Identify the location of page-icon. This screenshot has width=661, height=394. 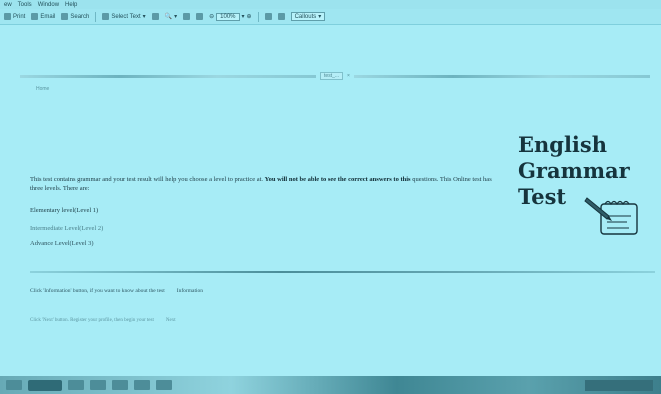
(187, 16).